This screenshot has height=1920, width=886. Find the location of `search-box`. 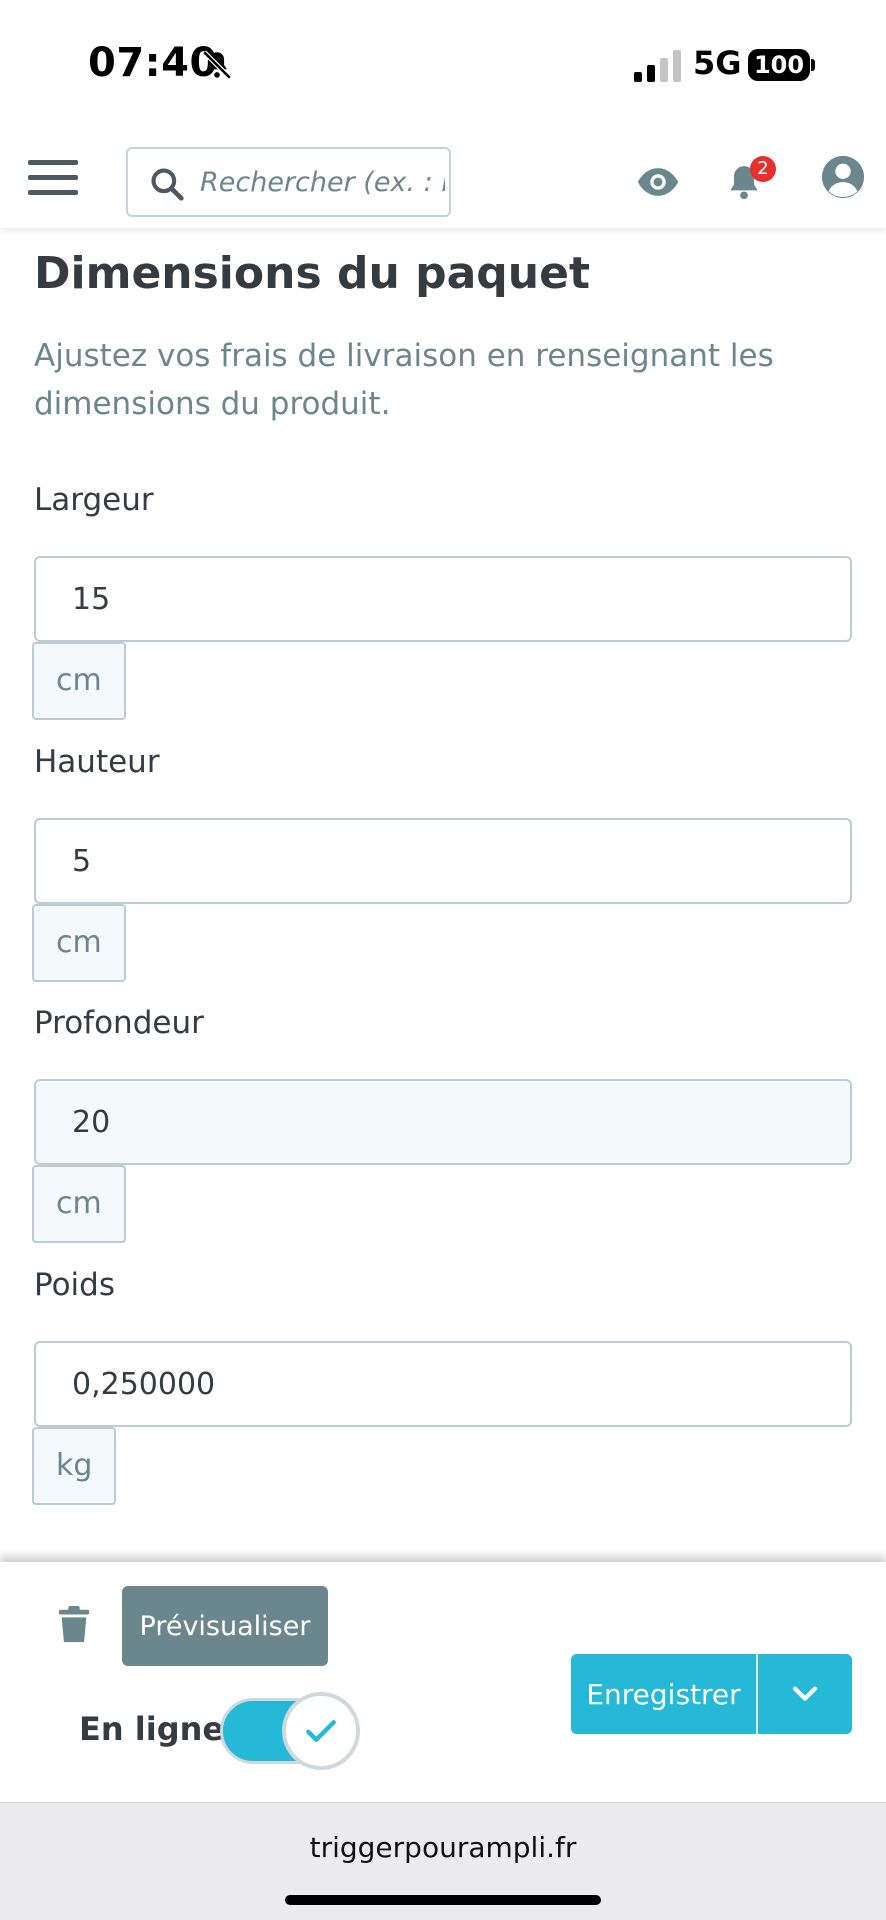

search-box is located at coordinates (288, 182).